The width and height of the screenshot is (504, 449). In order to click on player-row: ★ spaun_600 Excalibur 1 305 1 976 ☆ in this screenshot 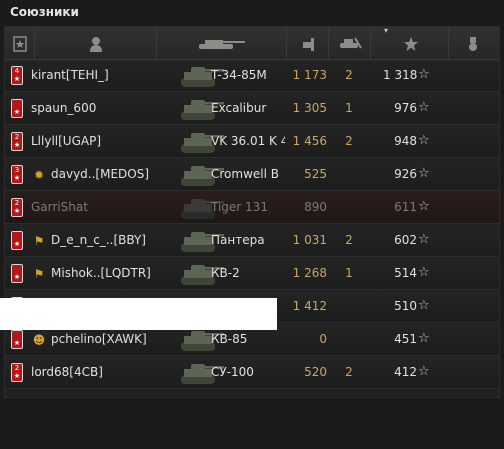, I will do `click(252, 109)`.